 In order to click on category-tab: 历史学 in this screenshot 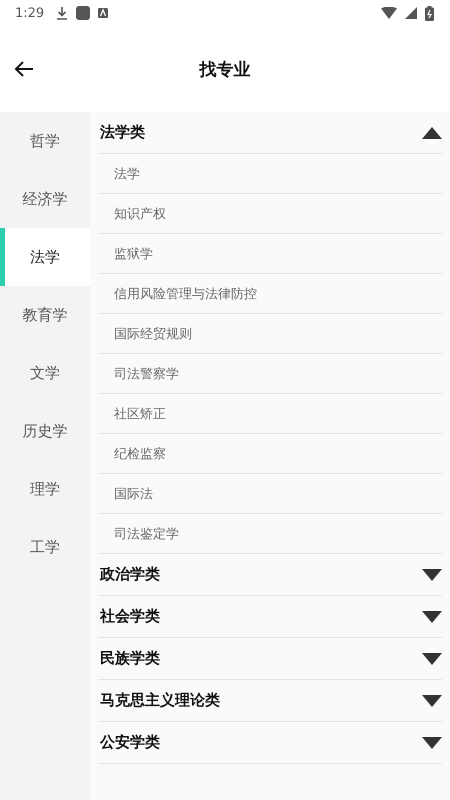, I will do `click(45, 431)`.